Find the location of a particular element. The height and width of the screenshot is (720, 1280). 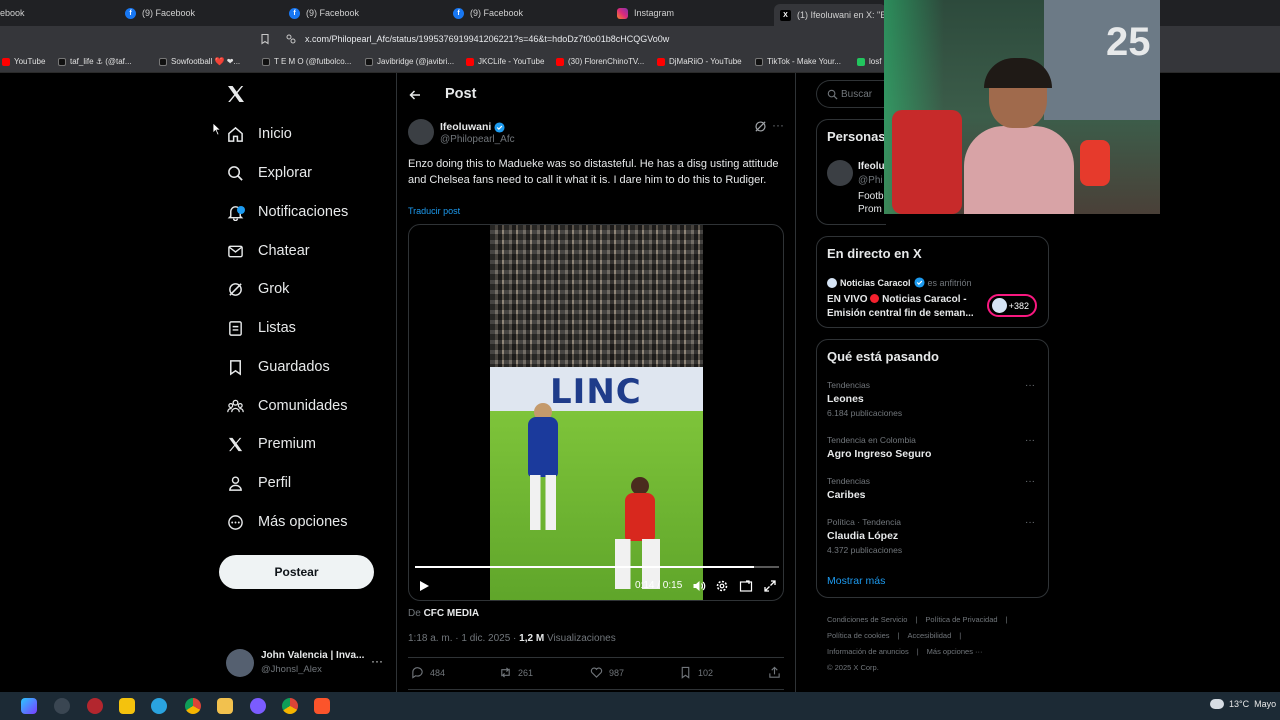

search-input: Buscar is located at coordinates (851, 94).